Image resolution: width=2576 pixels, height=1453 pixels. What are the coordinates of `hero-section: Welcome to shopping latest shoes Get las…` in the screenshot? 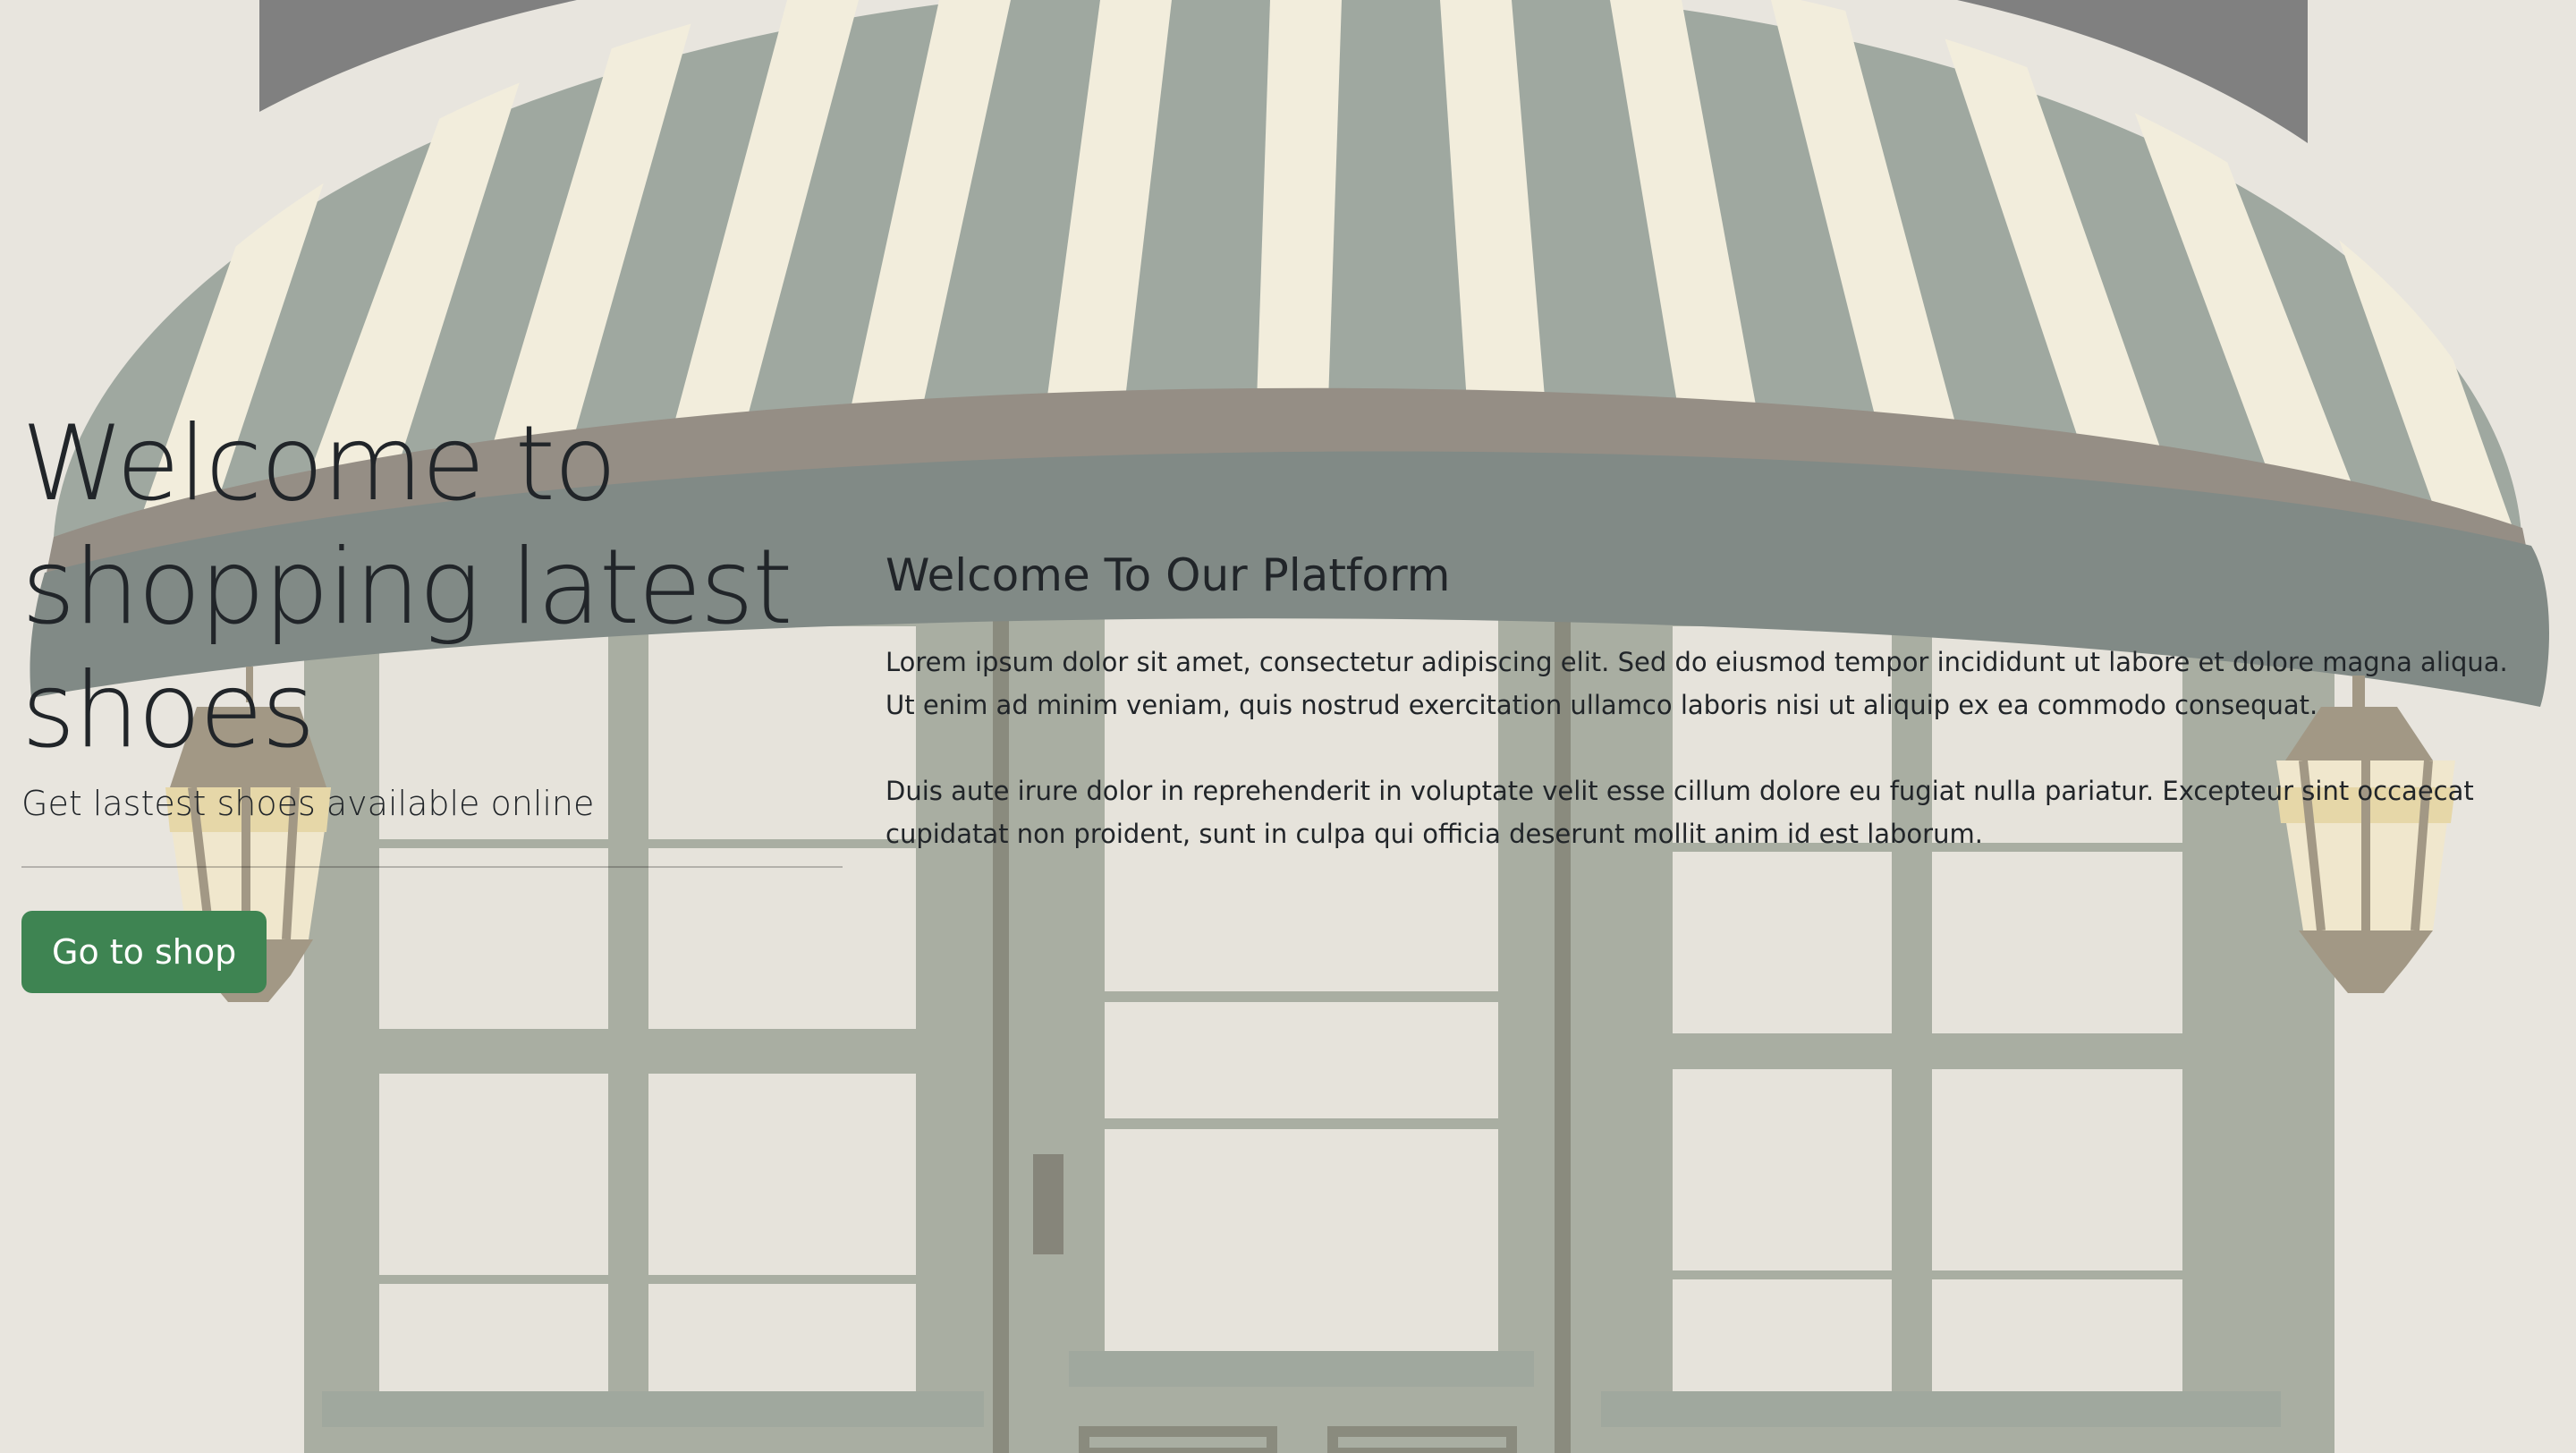 It's located at (432, 698).